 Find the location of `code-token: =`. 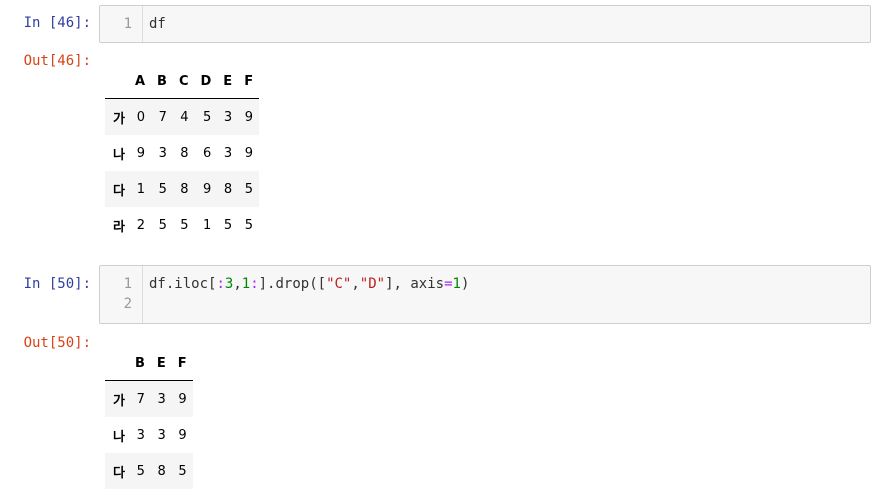

code-token: = is located at coordinates (448, 284).